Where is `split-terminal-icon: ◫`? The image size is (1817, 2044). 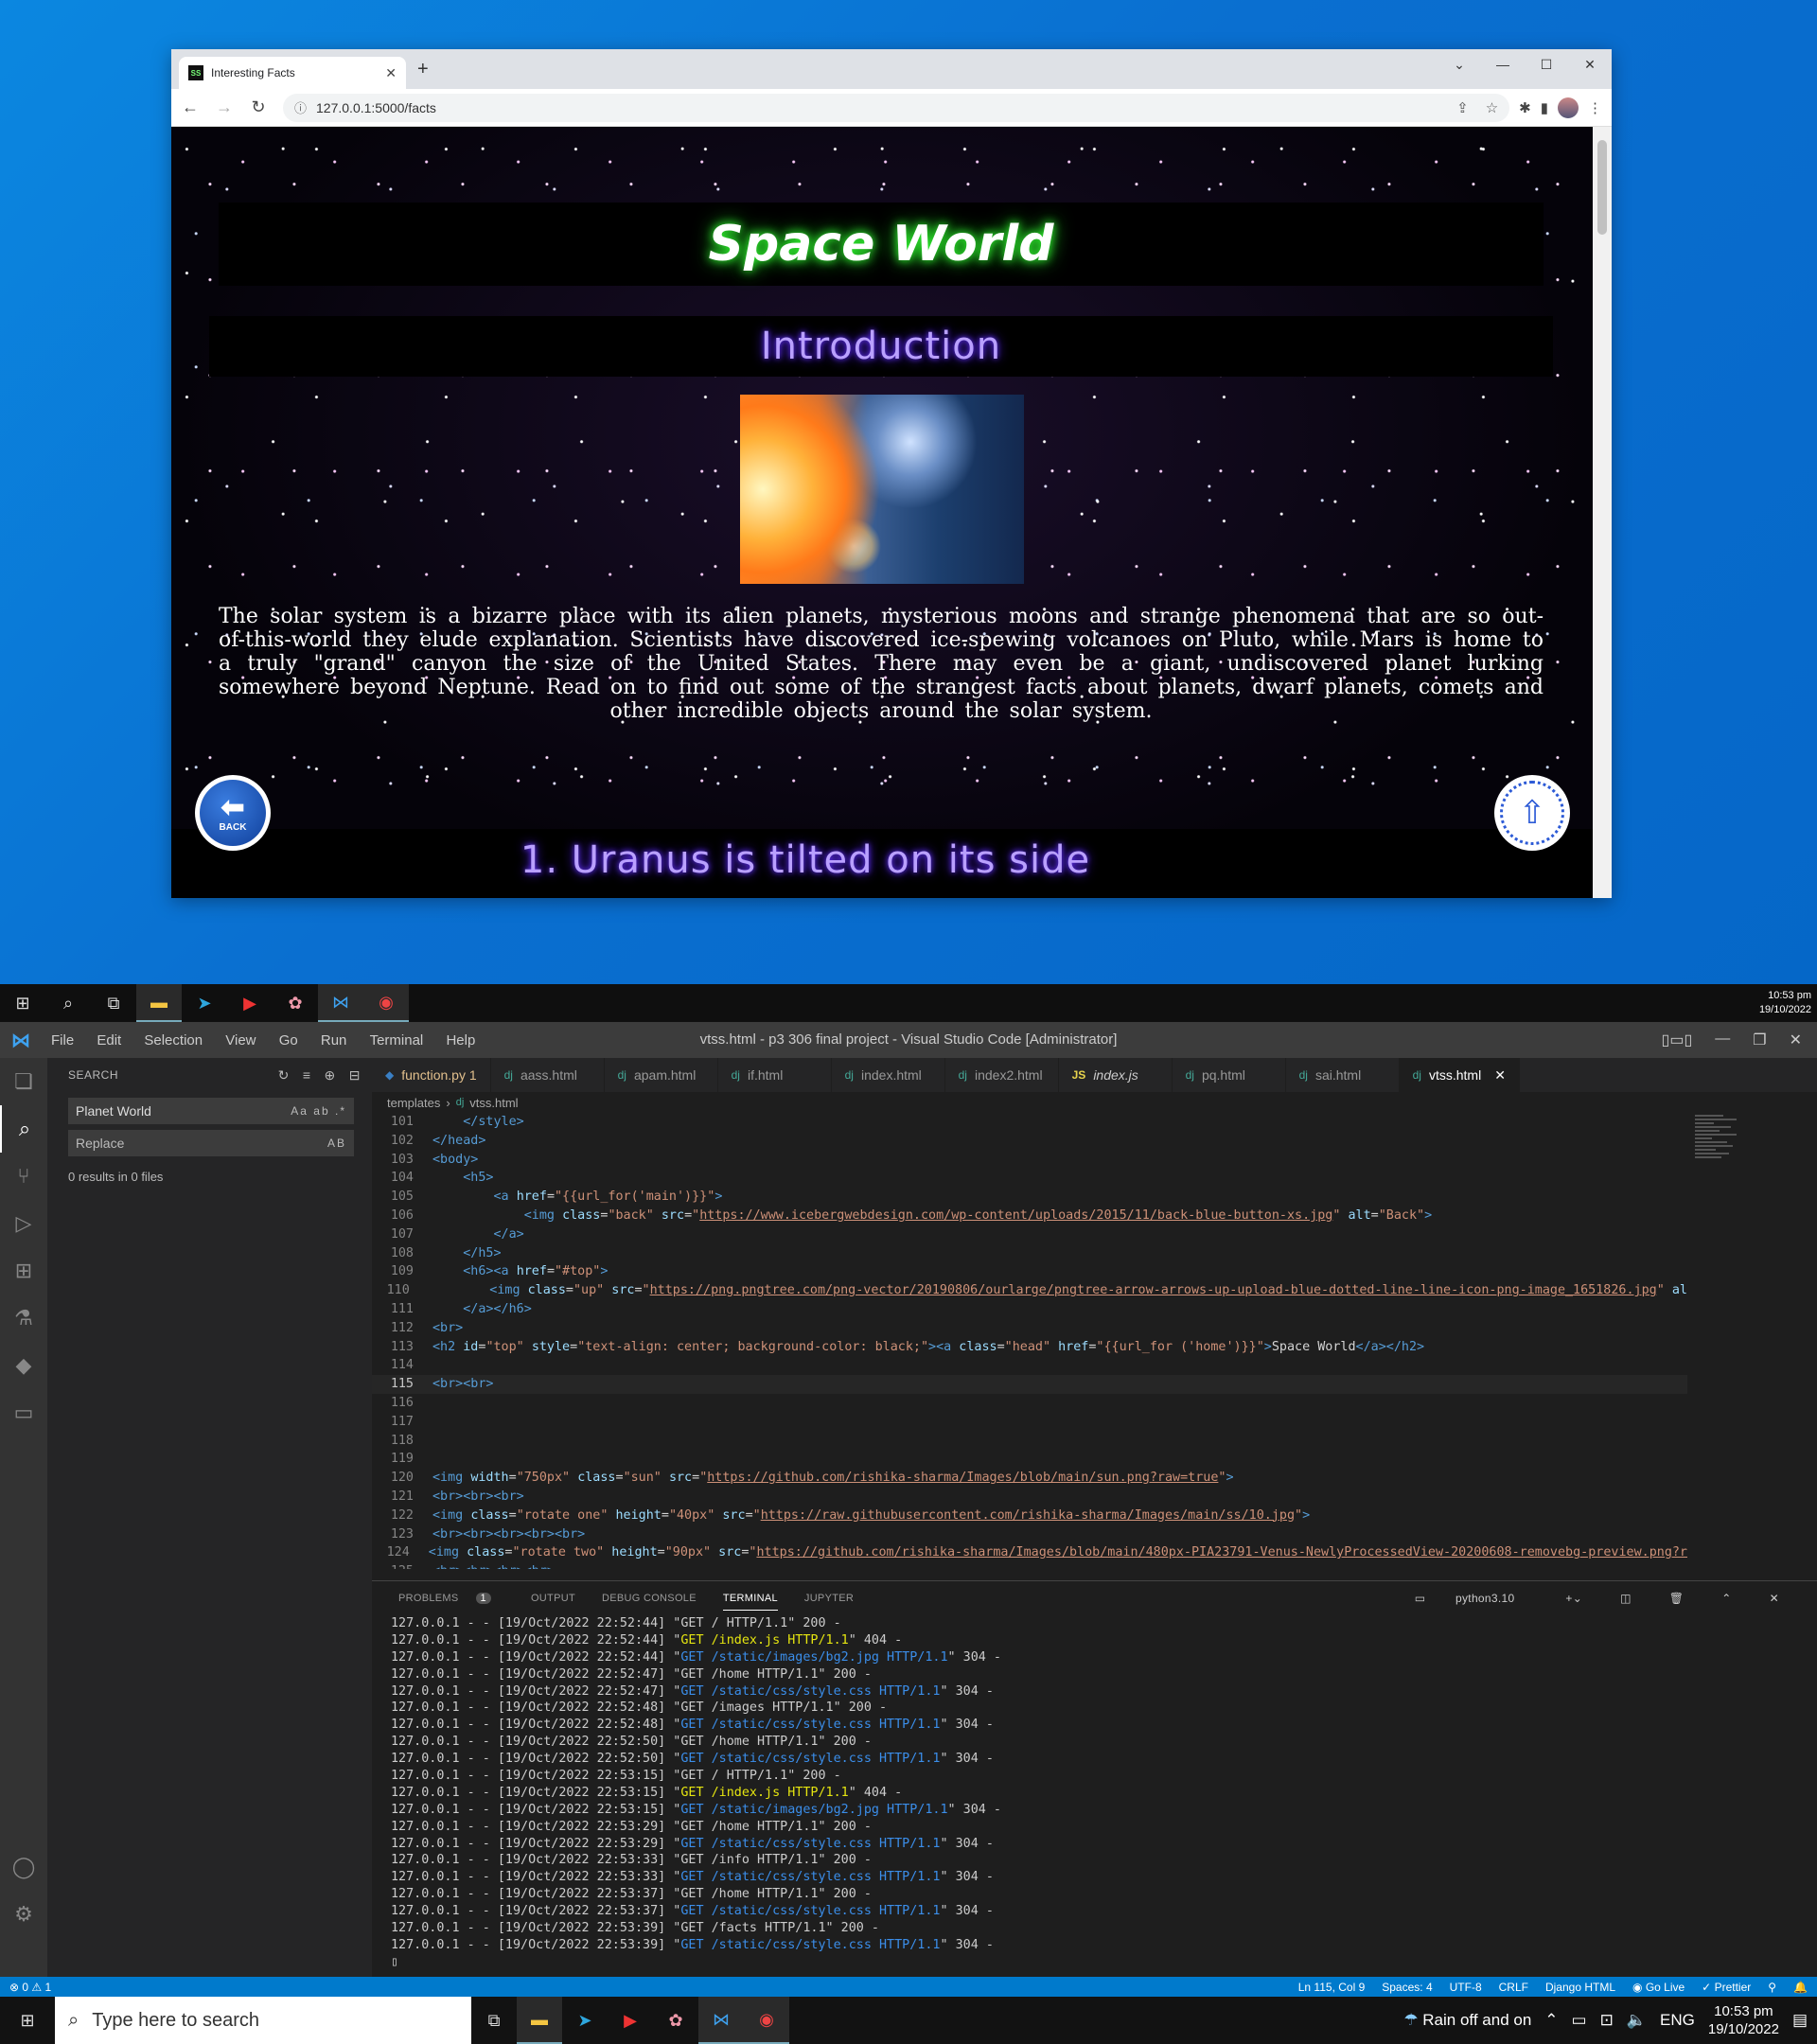
split-terminal-icon: ◫ is located at coordinates (1626, 1598).